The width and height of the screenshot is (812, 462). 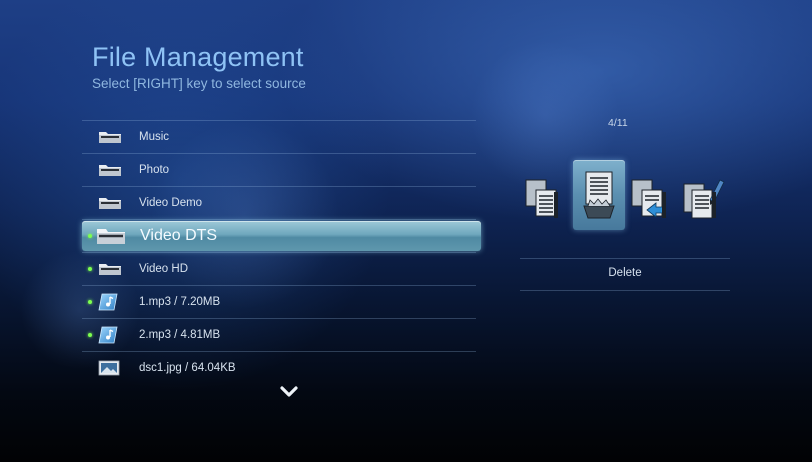 What do you see at coordinates (180, 335) in the screenshot?
I see `list-item-label: 2.mp3 / 4.81MB` at bounding box center [180, 335].